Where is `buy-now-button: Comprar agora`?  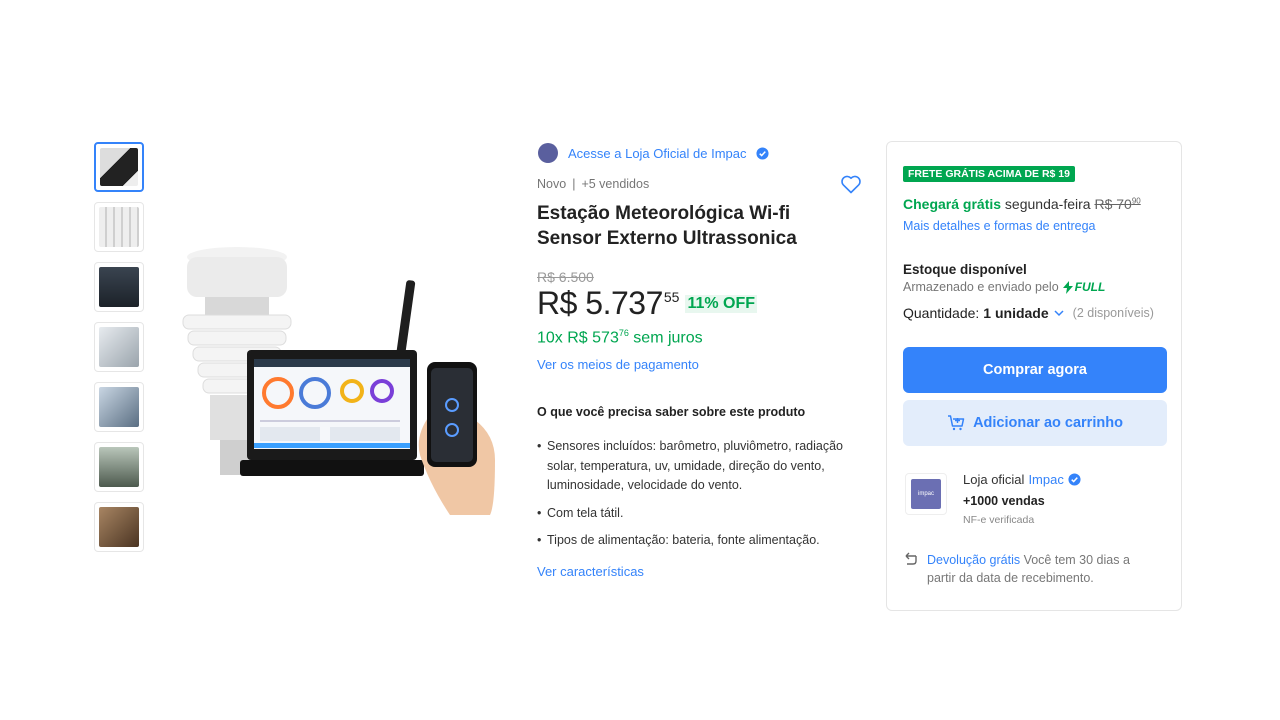
buy-now-button: Comprar agora is located at coordinates (1035, 370).